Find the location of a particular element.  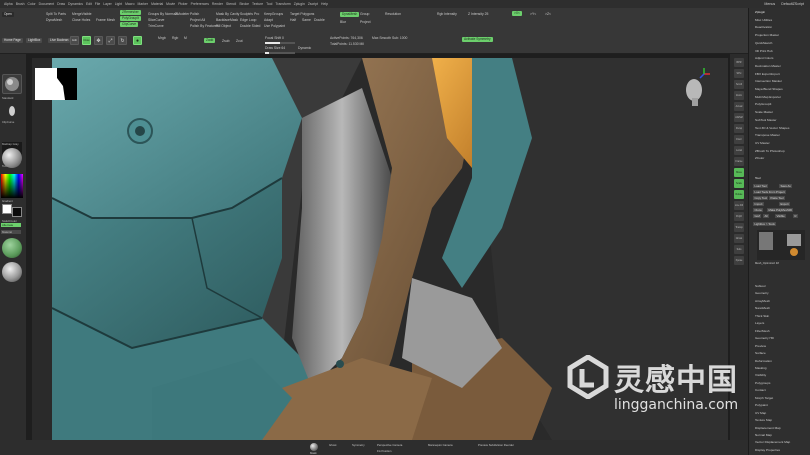

zmodeler-button: ZModeler is located at coordinates (182, 14).